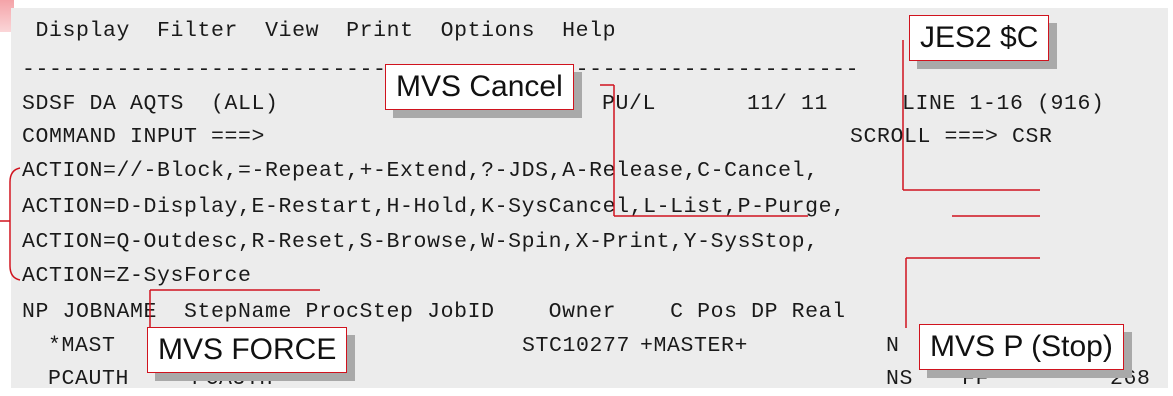  What do you see at coordinates (629, 104) in the screenshot?
I see `panel-status-mid: PU/L` at bounding box center [629, 104].